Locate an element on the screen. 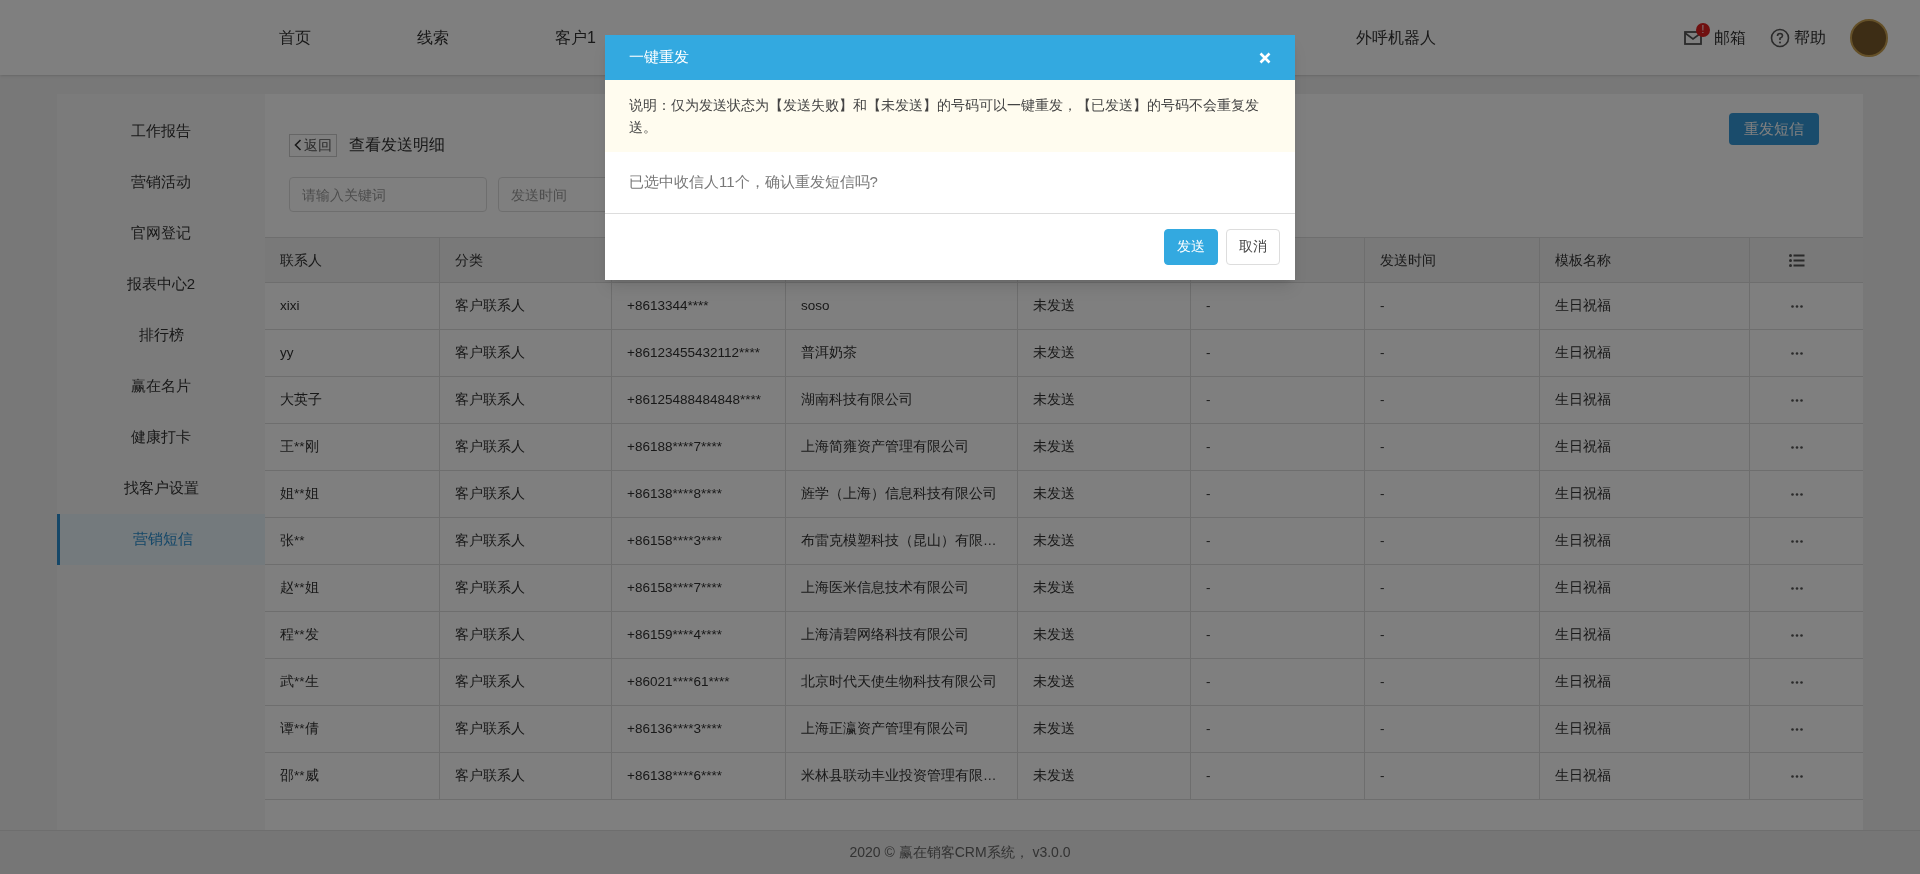 The height and width of the screenshot is (874, 1920). table-cell: xixi is located at coordinates (352, 306).